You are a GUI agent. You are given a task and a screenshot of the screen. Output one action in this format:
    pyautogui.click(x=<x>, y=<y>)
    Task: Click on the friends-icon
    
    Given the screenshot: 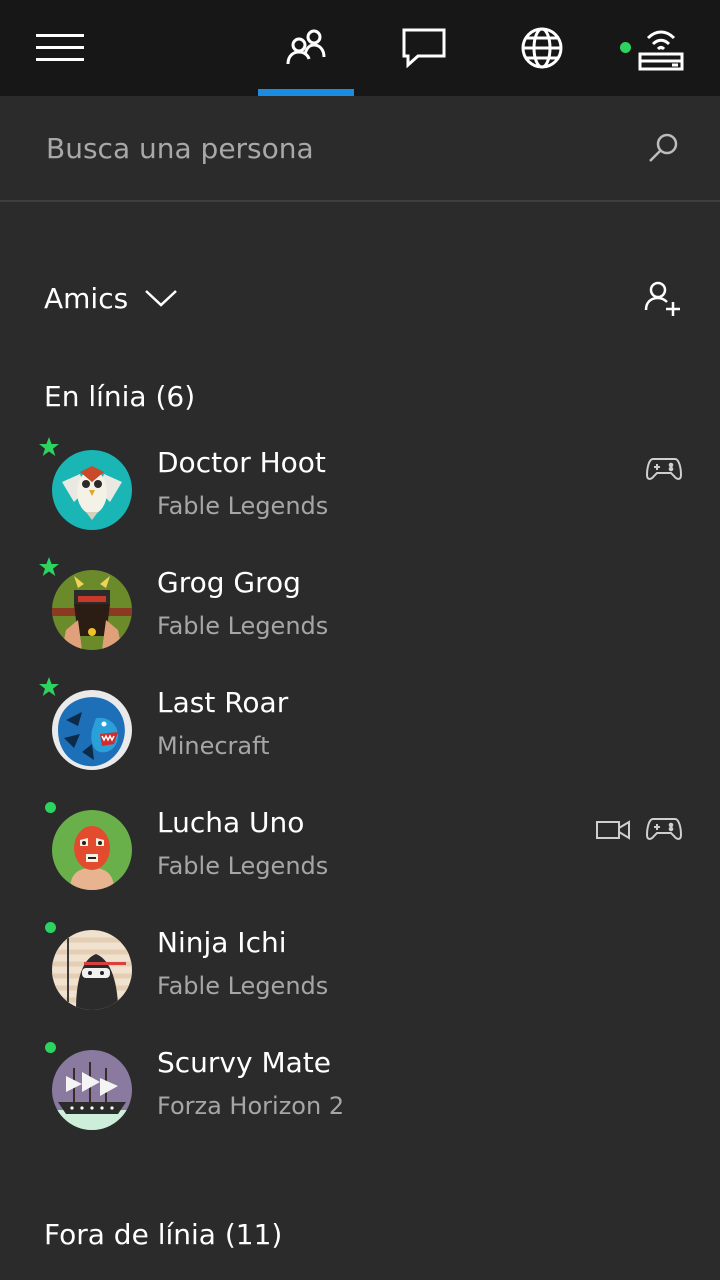 What is the action you would take?
    pyautogui.click(x=306, y=47)
    